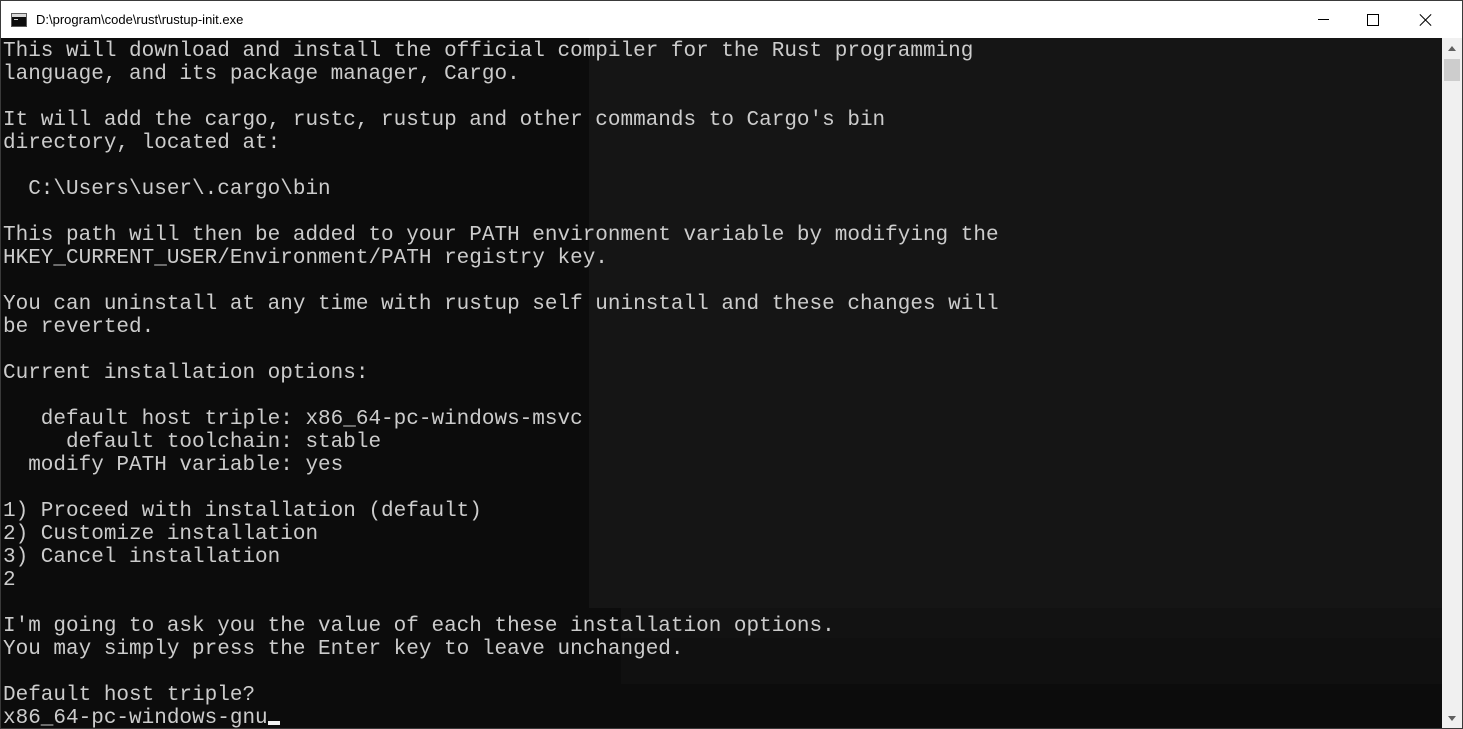 The width and height of the screenshot is (1463, 729). I want to click on console-icon, so click(19, 19).